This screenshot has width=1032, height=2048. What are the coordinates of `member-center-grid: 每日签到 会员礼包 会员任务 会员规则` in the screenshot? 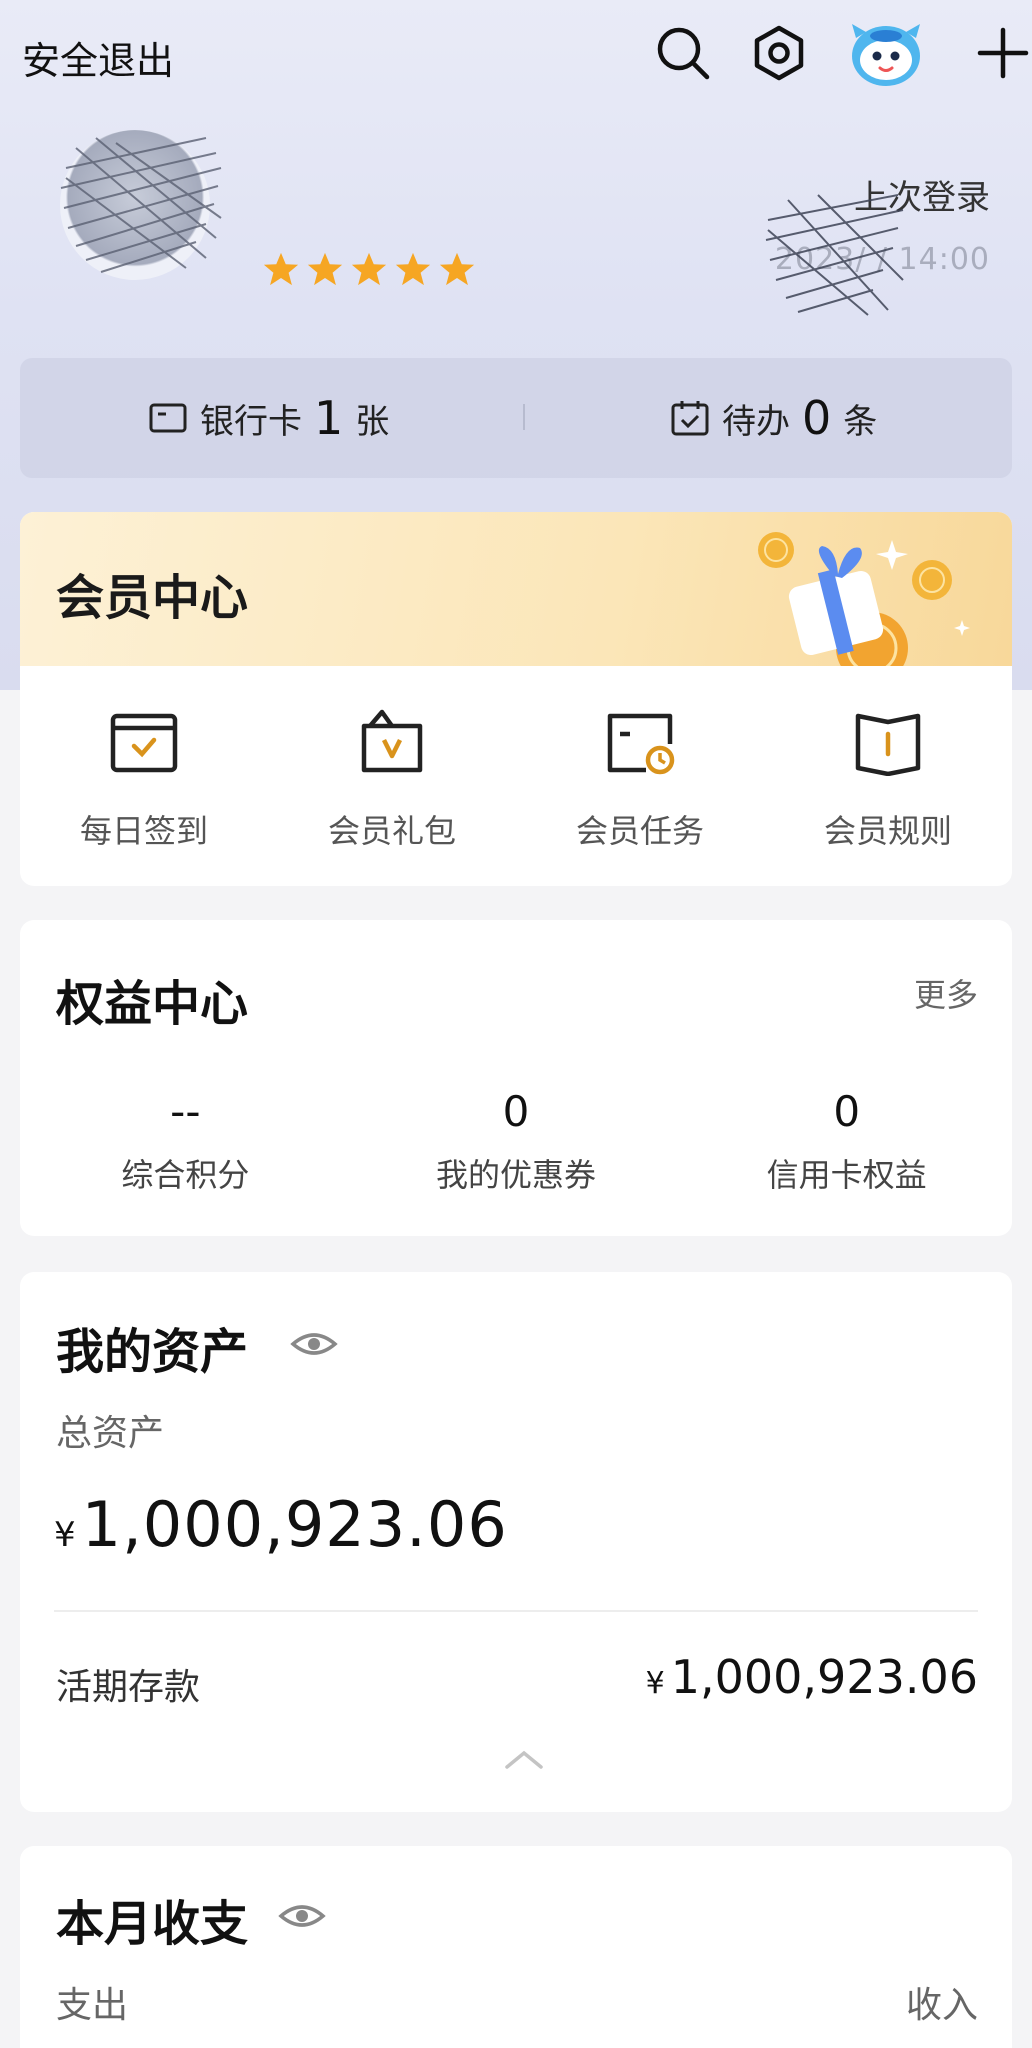 It's located at (516, 776).